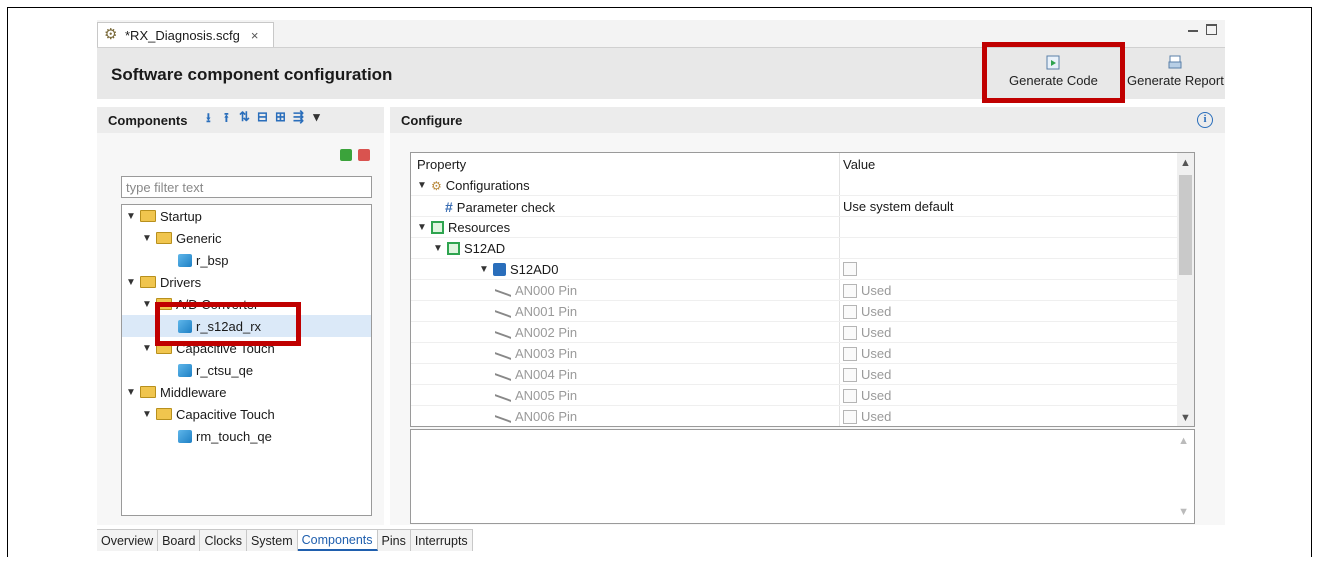 The width and height of the screenshot is (1319, 564). I want to click on tree-item-rm-touch-qe: rm_touch_qe, so click(225, 436).